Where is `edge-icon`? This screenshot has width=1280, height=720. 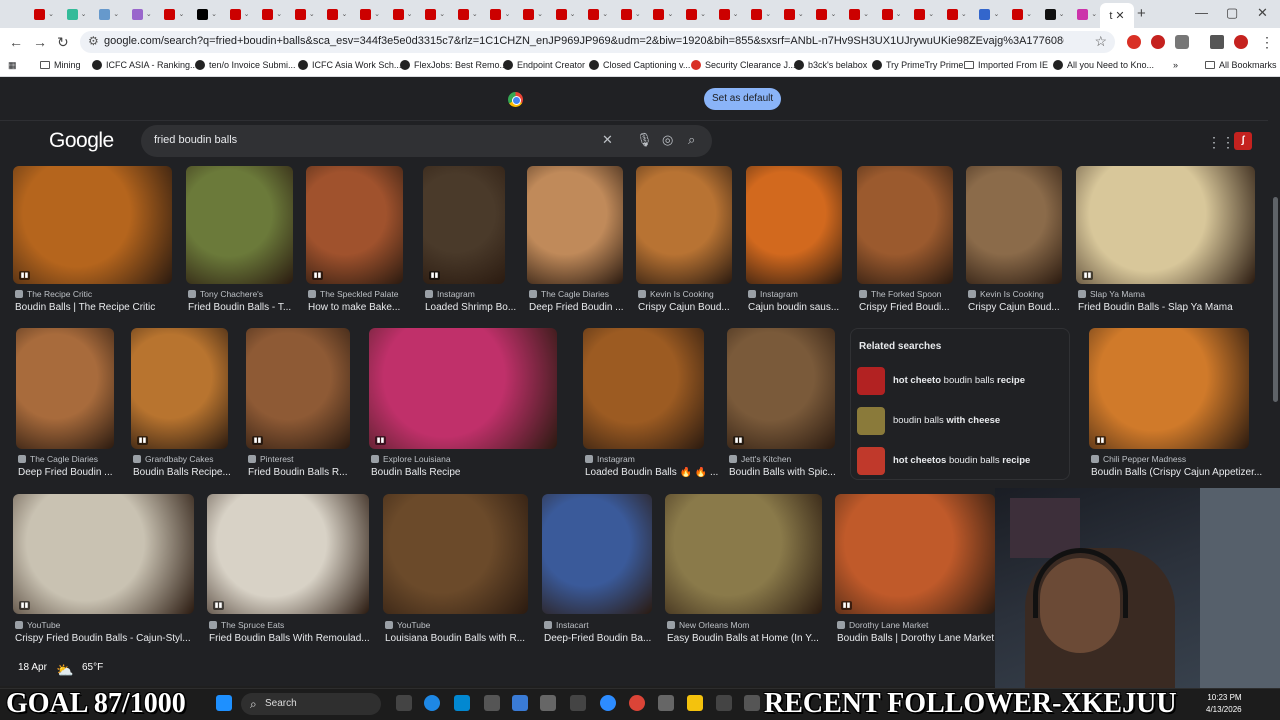
edge-icon is located at coordinates (432, 703).